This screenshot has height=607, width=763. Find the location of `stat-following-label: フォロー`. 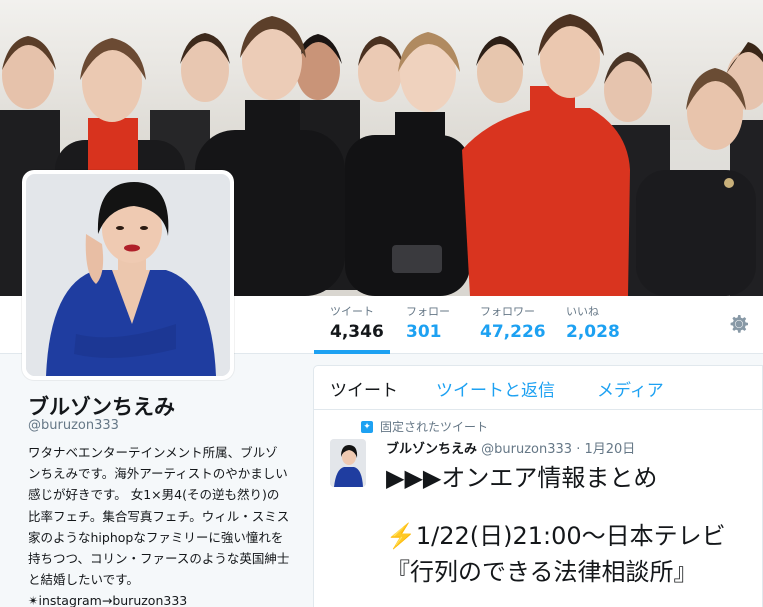

stat-following-label: フォロー is located at coordinates (428, 311).